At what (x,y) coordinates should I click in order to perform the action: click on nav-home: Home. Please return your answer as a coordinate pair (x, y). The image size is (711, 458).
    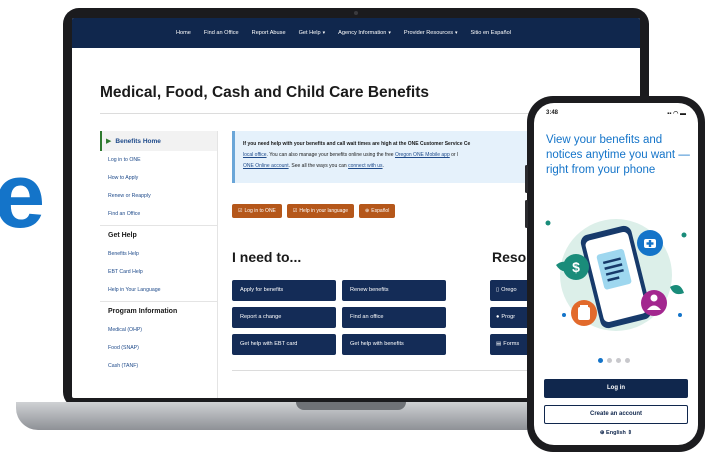
    Looking at the image, I should click on (183, 33).